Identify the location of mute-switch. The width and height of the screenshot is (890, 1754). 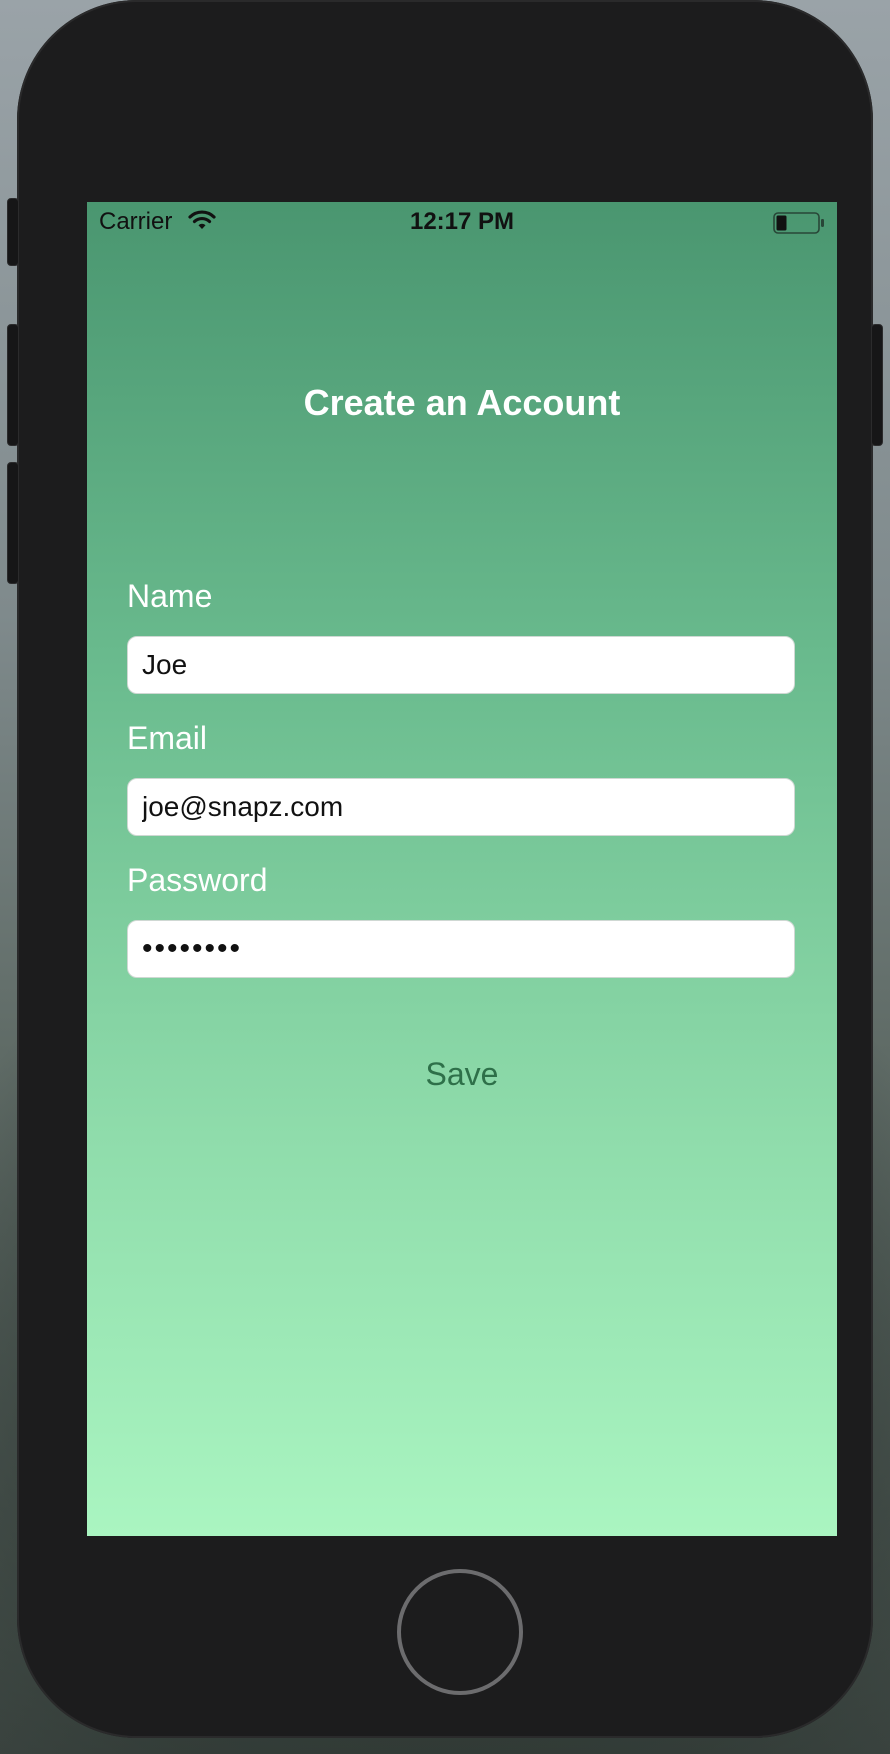
(13, 232).